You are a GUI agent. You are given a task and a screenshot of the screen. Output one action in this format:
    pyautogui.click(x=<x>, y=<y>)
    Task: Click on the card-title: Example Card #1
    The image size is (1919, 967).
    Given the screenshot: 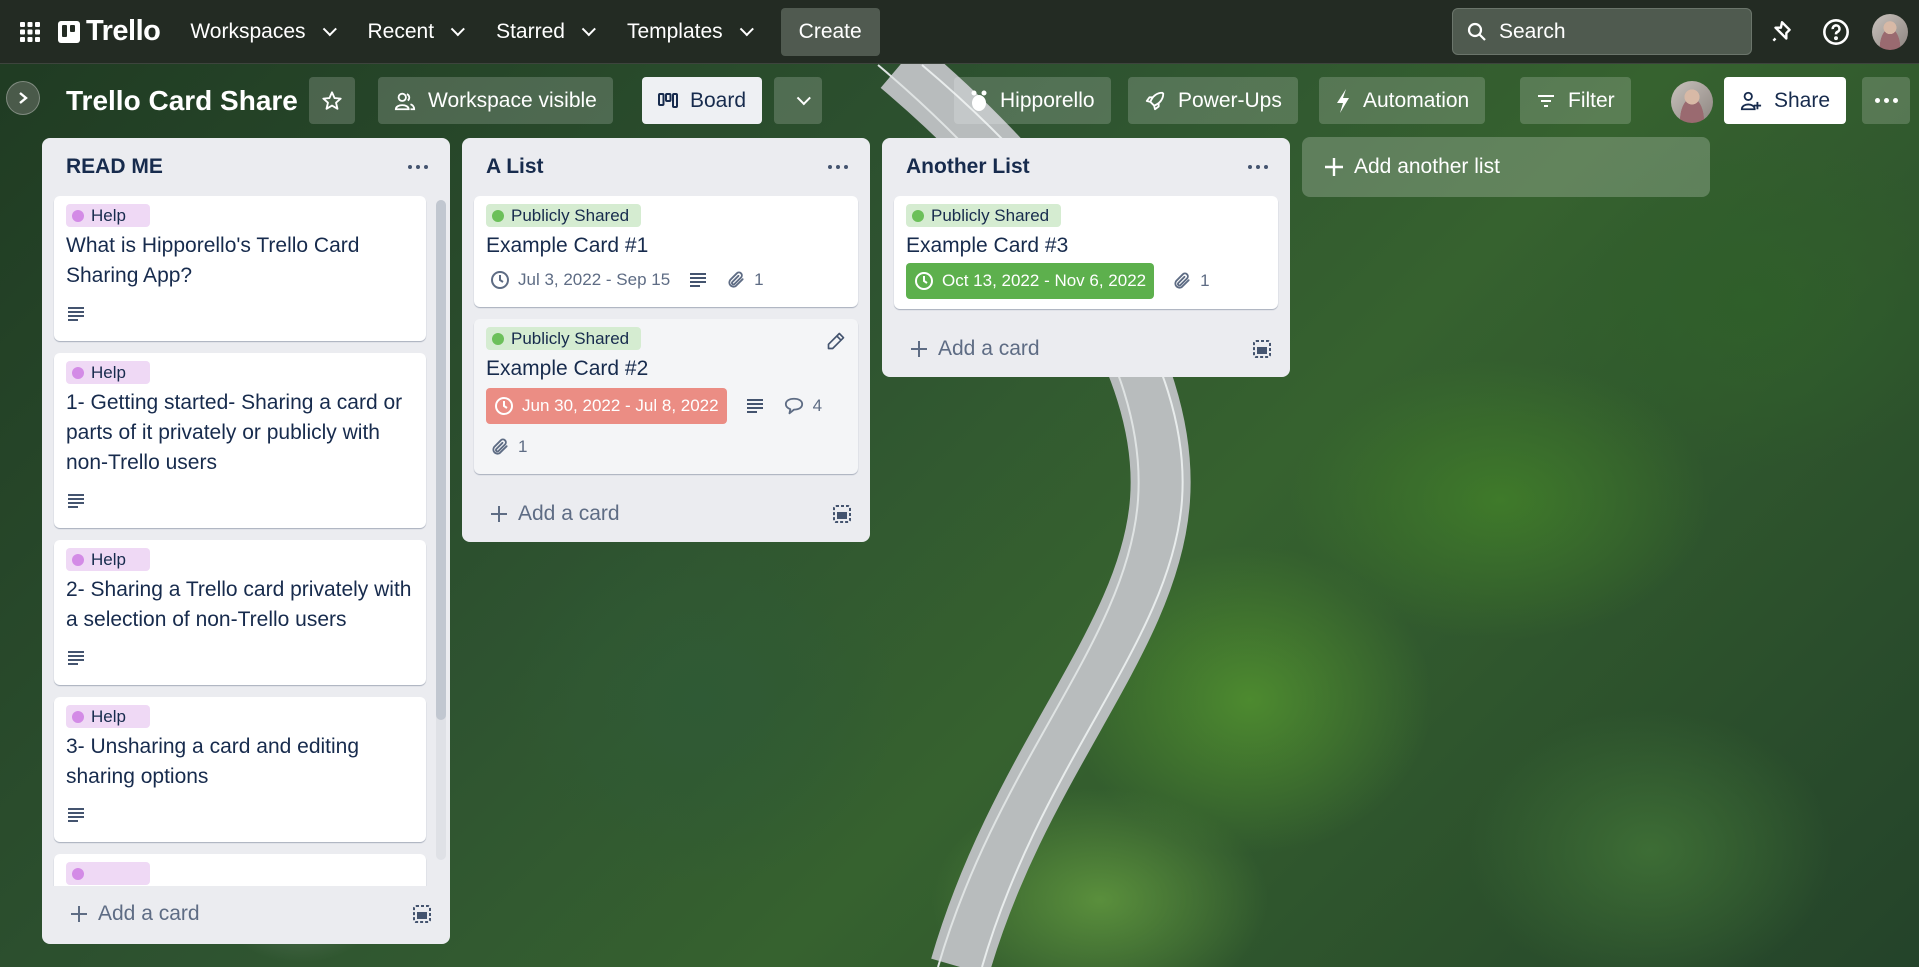 What is the action you would take?
    pyautogui.click(x=567, y=245)
    